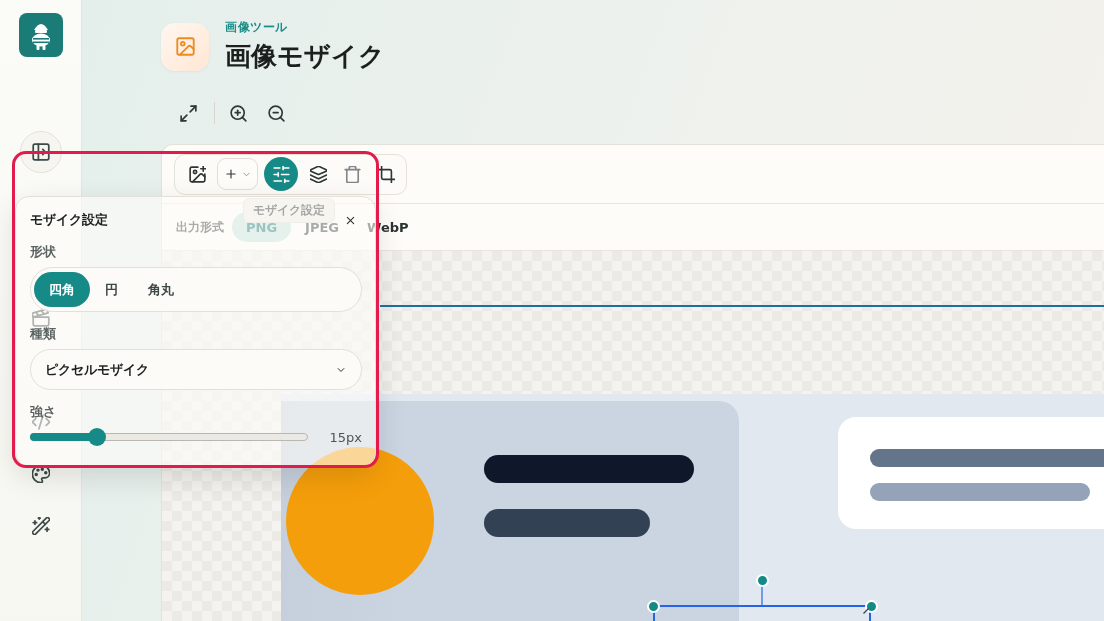 The height and width of the screenshot is (621, 1104). Describe the element at coordinates (185, 46) in the screenshot. I see `image-icon` at that location.